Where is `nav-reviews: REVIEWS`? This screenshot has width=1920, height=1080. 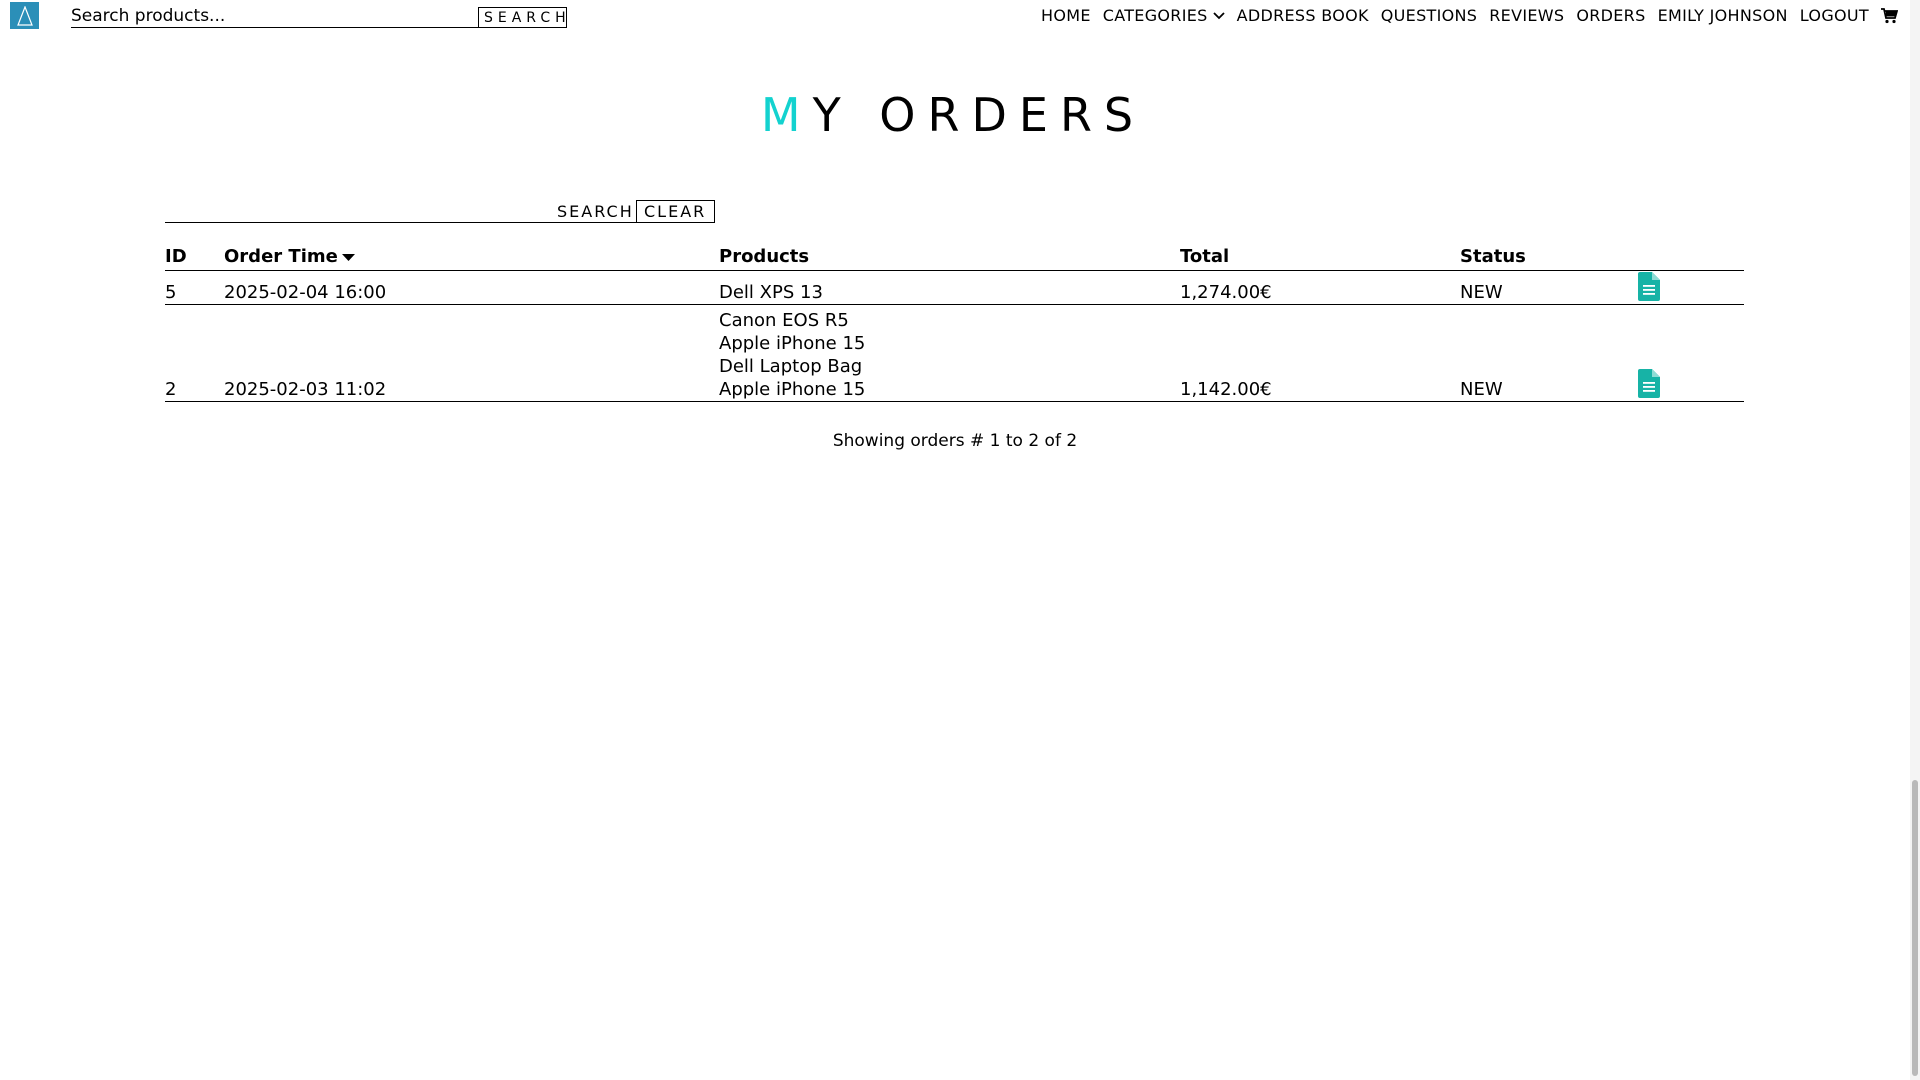
nav-reviews: REVIEWS is located at coordinates (1526, 15).